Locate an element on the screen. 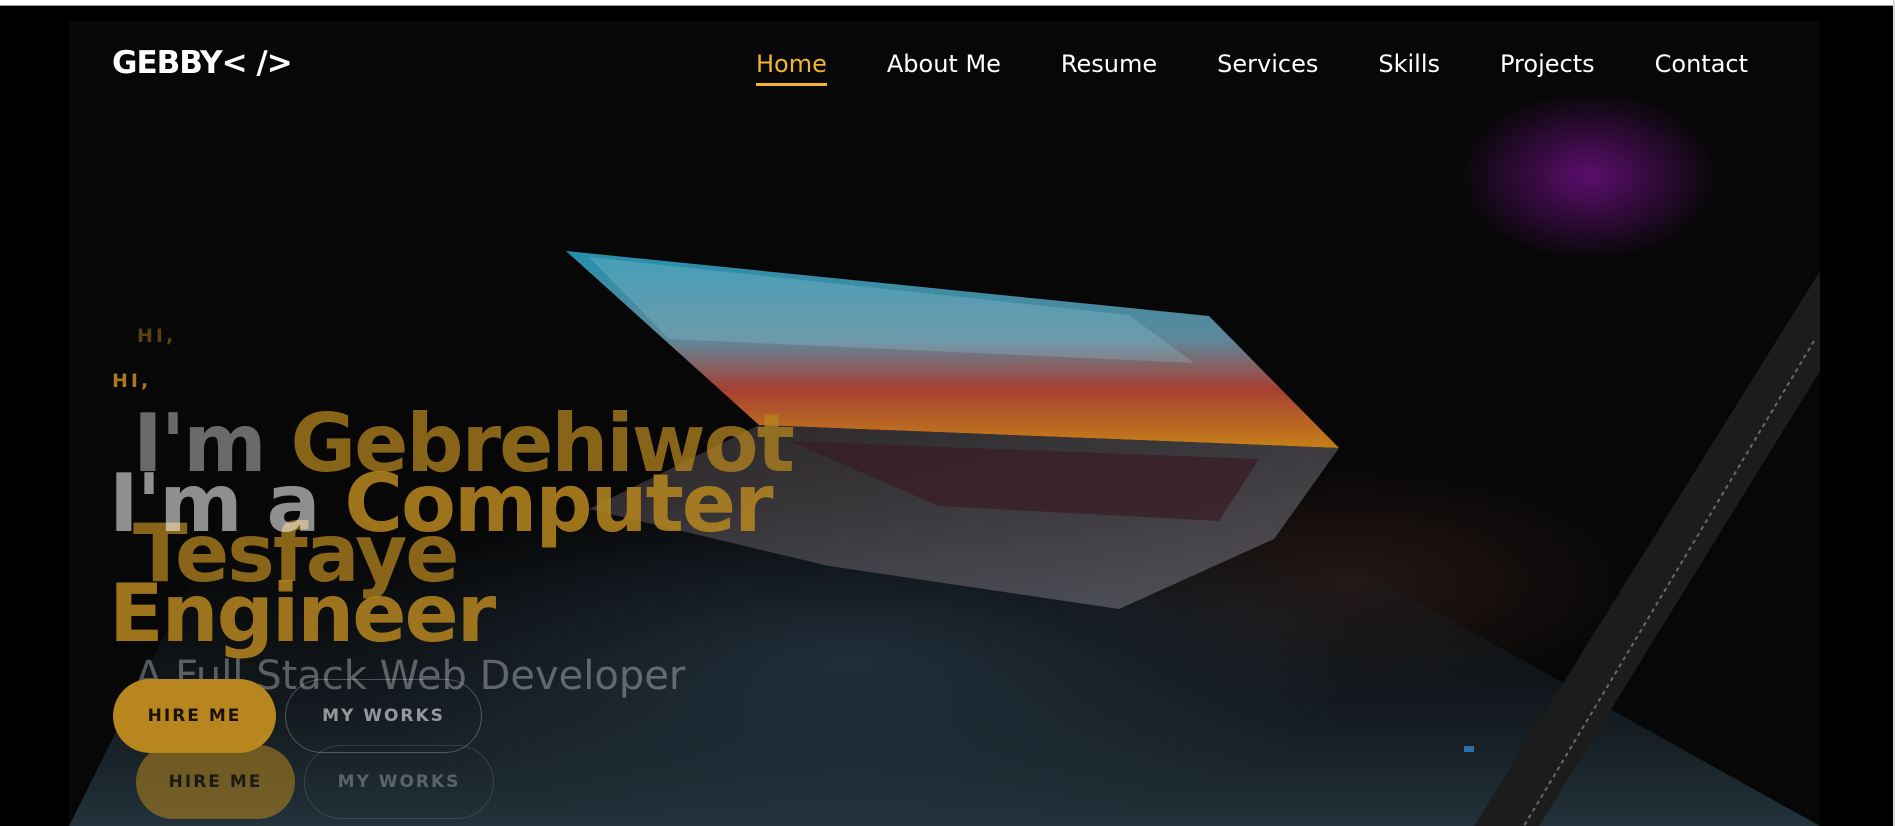  nav-home: Home is located at coordinates (791, 68).